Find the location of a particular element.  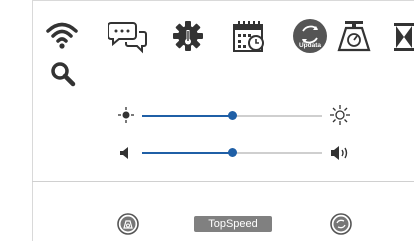

brightness-high-icon is located at coordinates (340, 115).